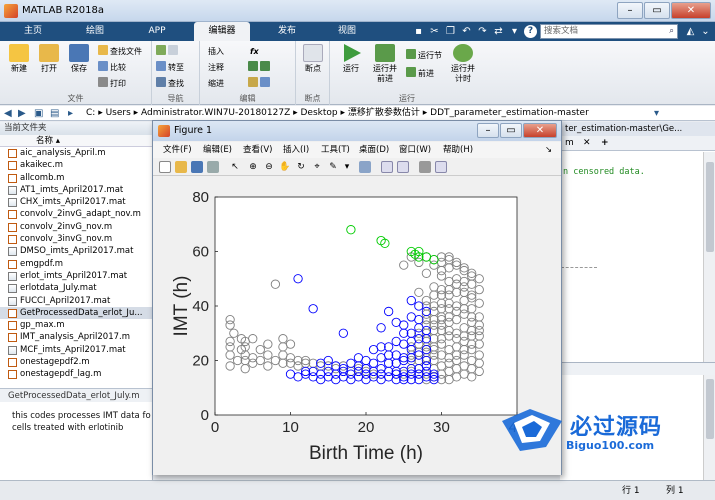  Describe the element at coordinates (709, 266) in the screenshot. I see `editor-scrollbar` at that location.